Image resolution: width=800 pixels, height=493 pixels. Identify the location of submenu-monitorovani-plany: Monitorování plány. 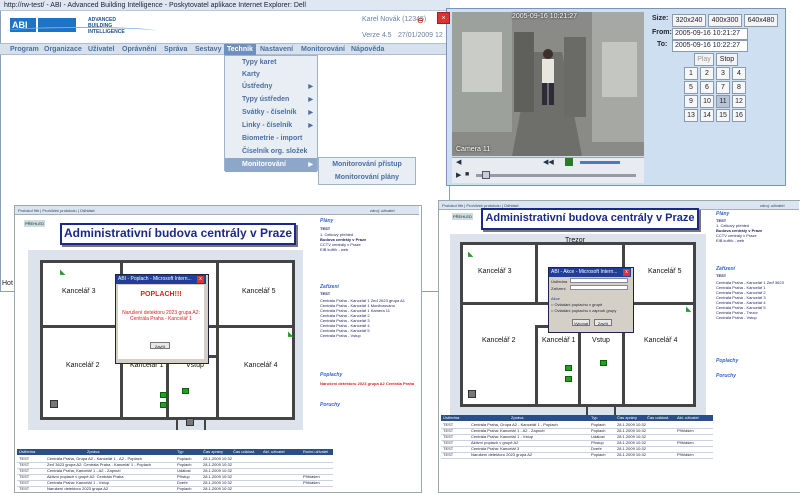
(367, 177).